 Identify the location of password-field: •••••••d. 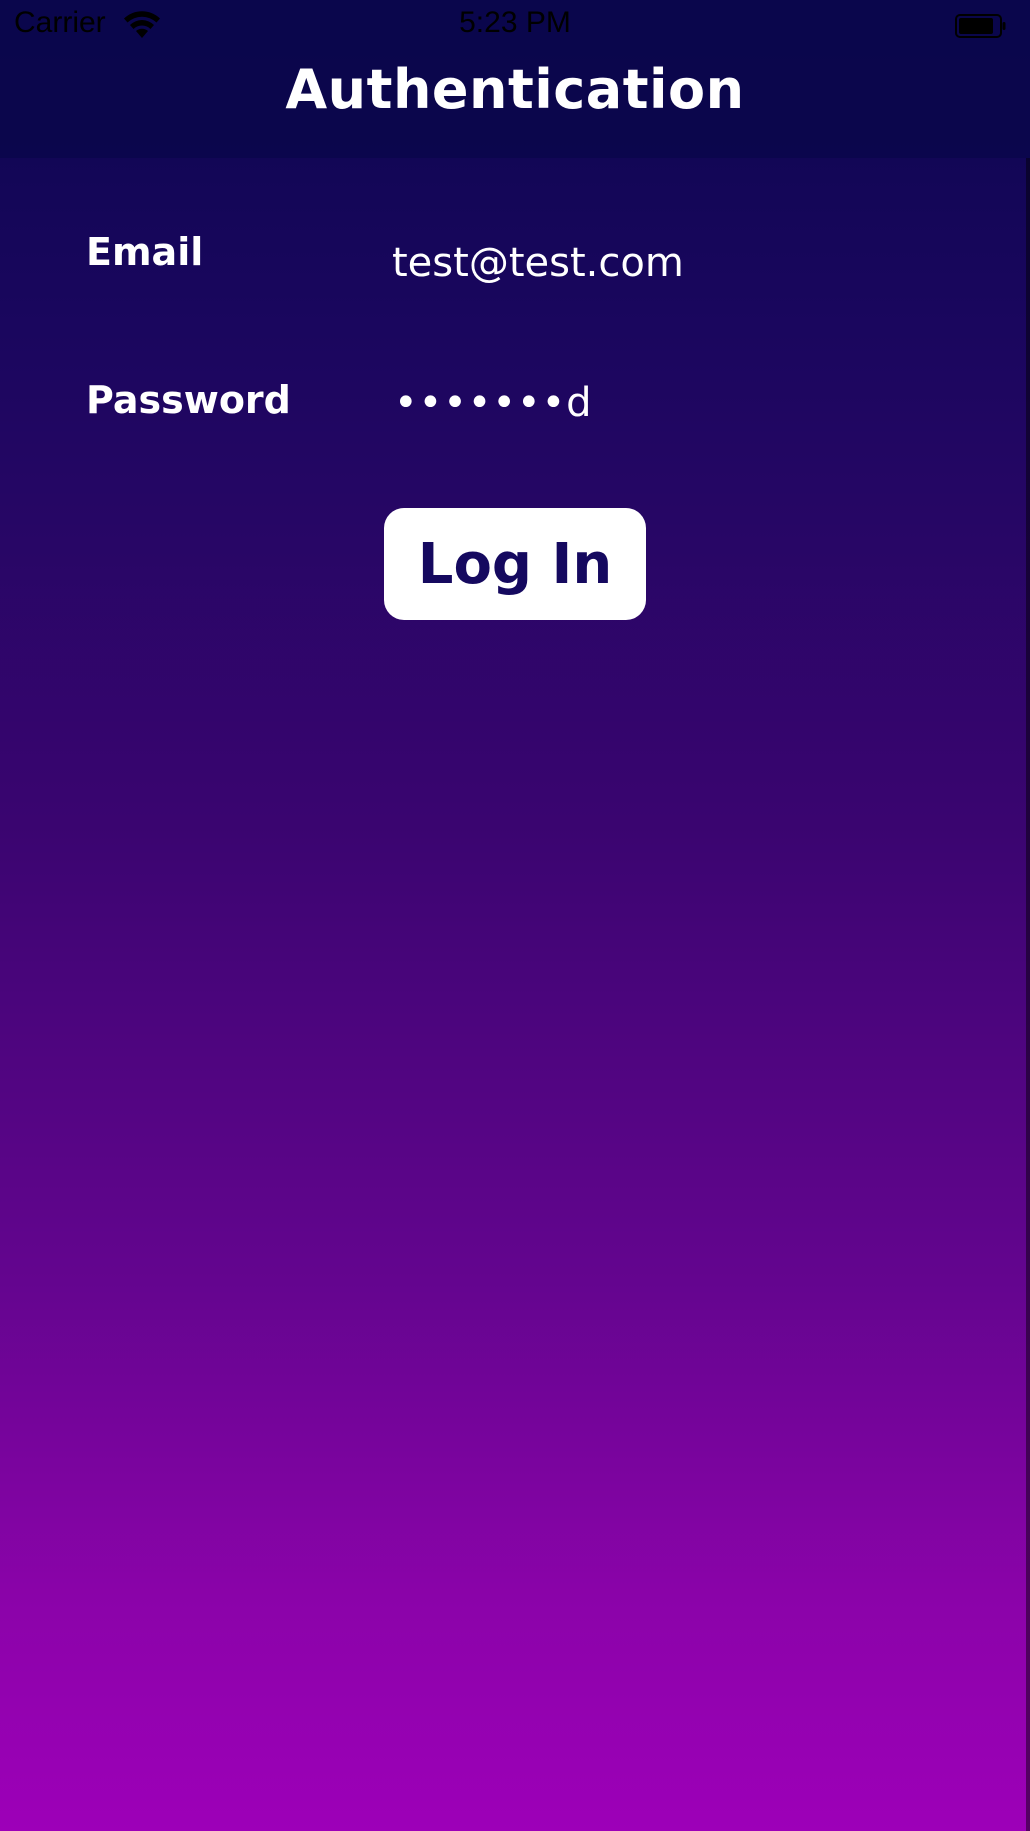
(493, 403).